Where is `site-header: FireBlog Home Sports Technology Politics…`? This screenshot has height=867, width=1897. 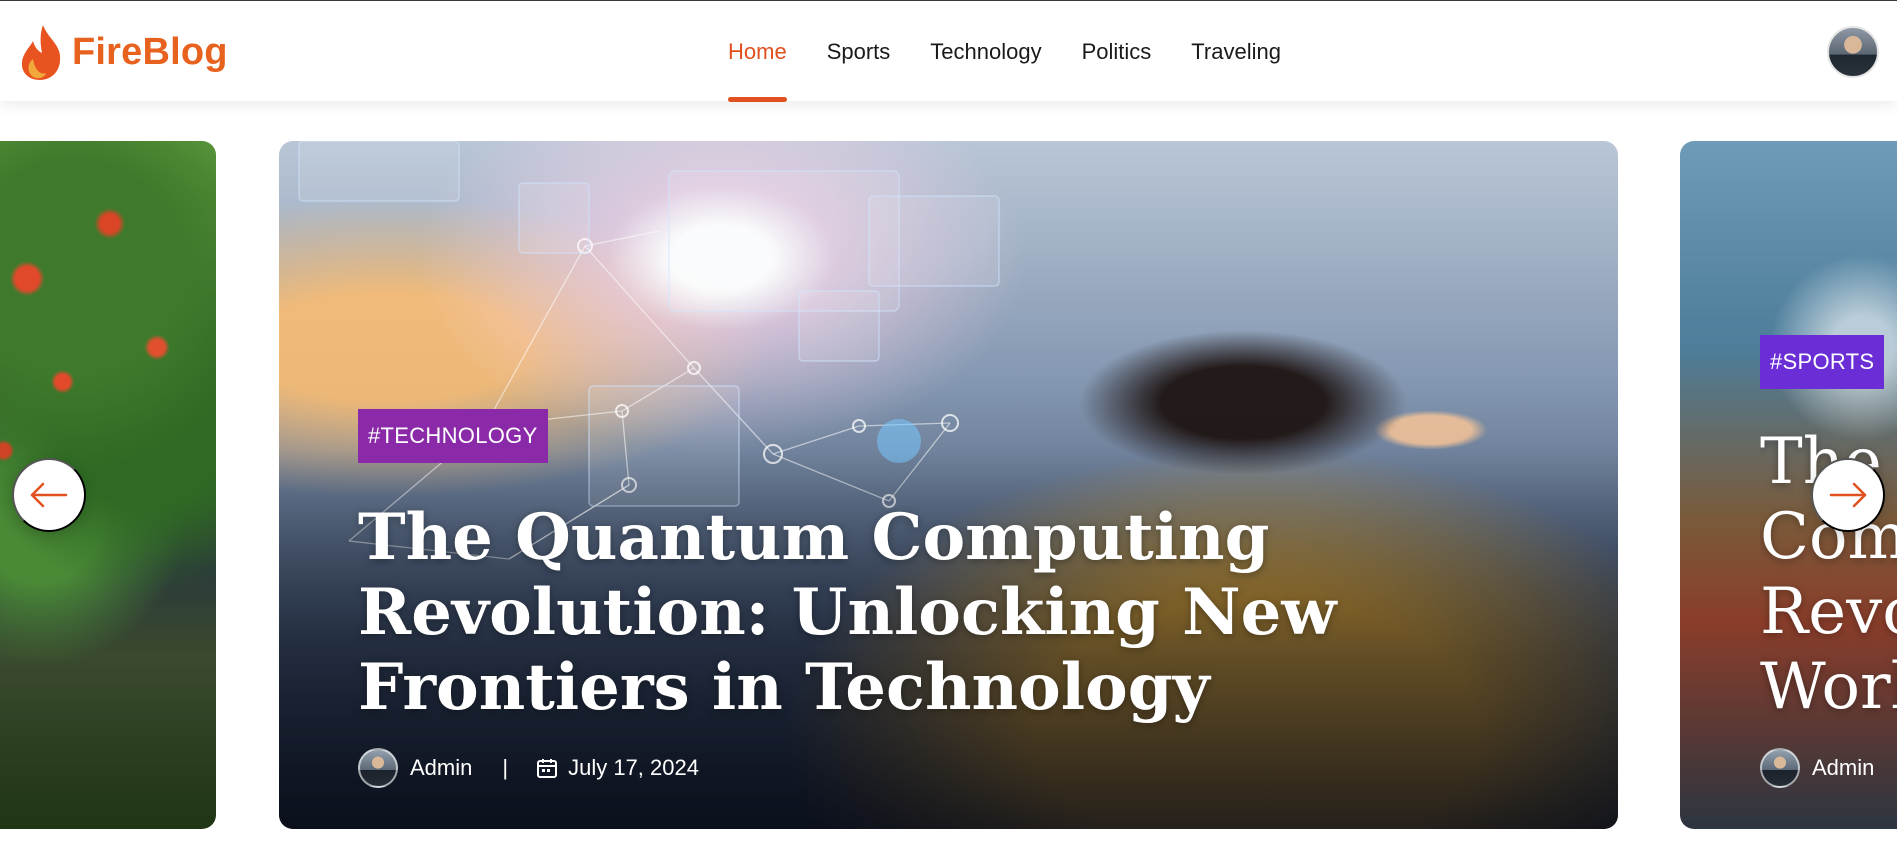 site-header: FireBlog Home Sports Technology Politics… is located at coordinates (948, 51).